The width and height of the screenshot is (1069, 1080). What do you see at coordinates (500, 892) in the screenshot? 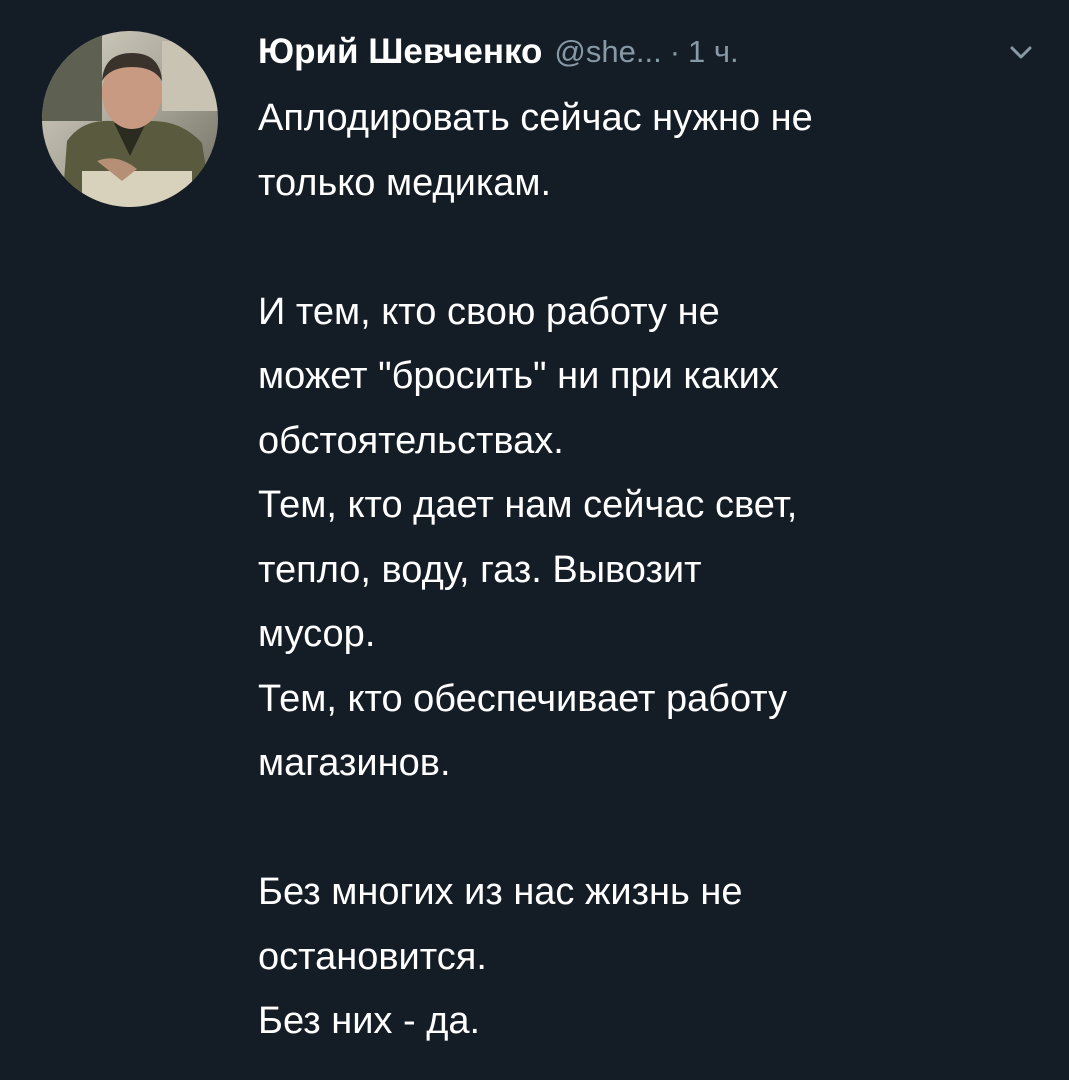
I see `tweet-text-line: Без многих из нас жизнь не` at bounding box center [500, 892].